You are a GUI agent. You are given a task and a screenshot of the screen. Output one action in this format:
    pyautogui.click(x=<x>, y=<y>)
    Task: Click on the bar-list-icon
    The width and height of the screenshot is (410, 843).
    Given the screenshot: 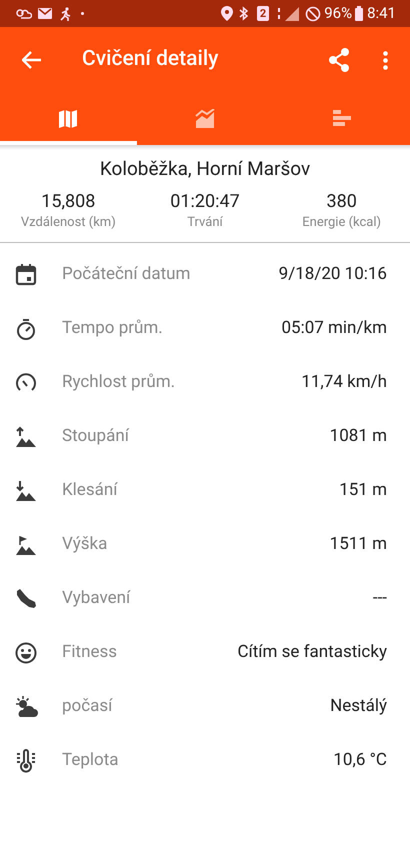 What is the action you would take?
    pyautogui.click(x=342, y=119)
    